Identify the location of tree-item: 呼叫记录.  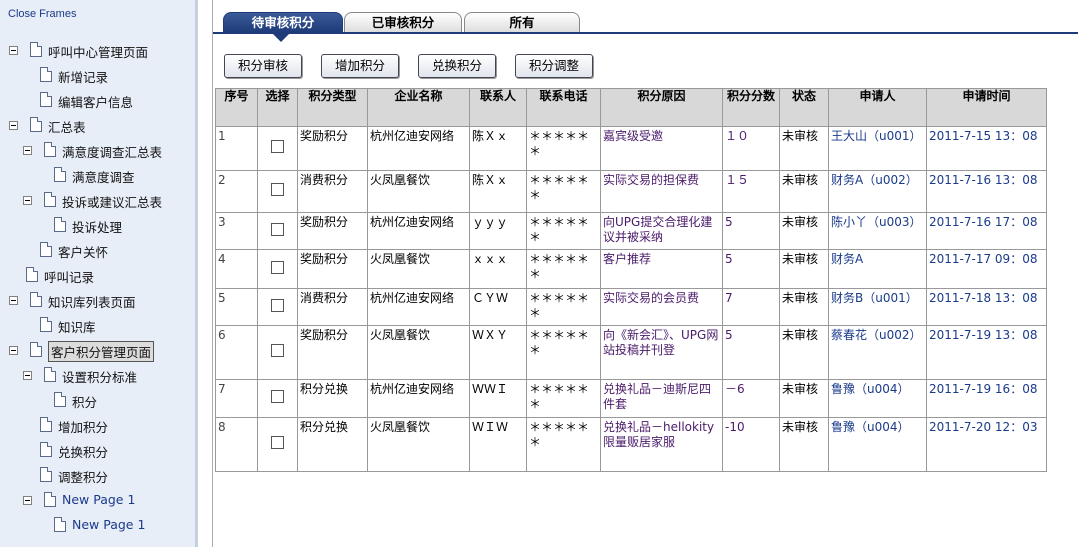
(97, 275).